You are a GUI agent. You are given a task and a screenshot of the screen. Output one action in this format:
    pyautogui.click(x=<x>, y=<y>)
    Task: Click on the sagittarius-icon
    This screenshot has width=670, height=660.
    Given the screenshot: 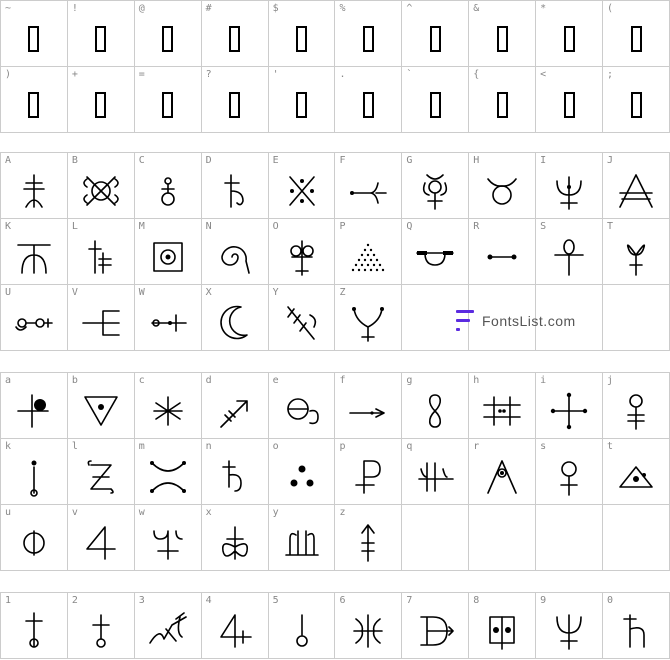 What is the action you would take?
    pyautogui.click(x=235, y=410)
    